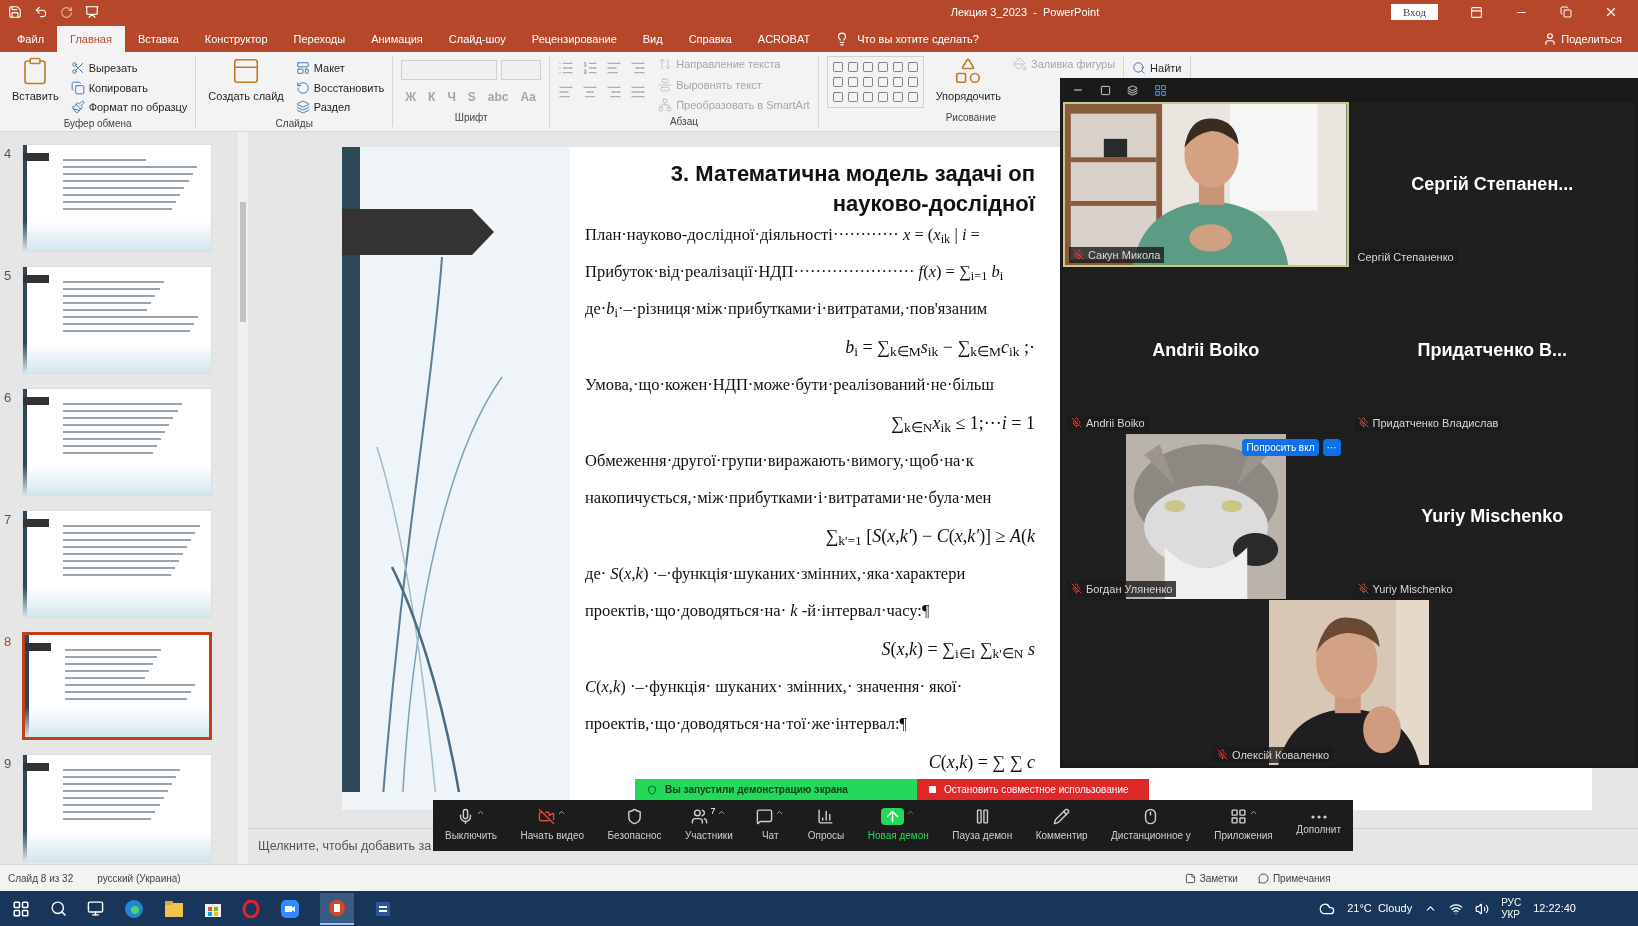 The height and width of the screenshot is (926, 1638). What do you see at coordinates (826, 825) in the screenshot?
I see `toolbar-button: Опросы` at bounding box center [826, 825].